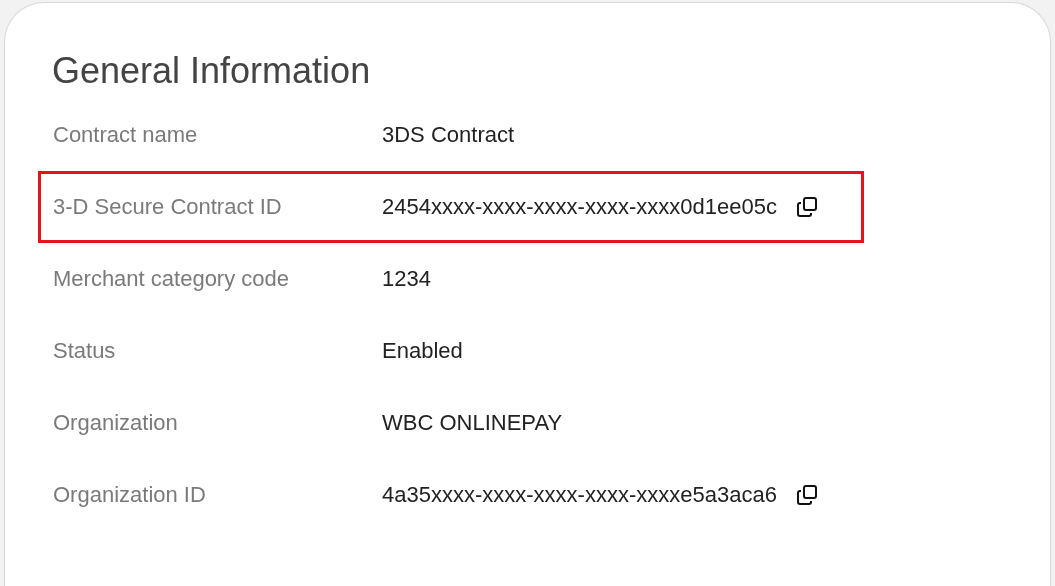 The image size is (1055, 586). What do you see at coordinates (472, 423) in the screenshot?
I see `field-value: WBC ONLINEPAY` at bounding box center [472, 423].